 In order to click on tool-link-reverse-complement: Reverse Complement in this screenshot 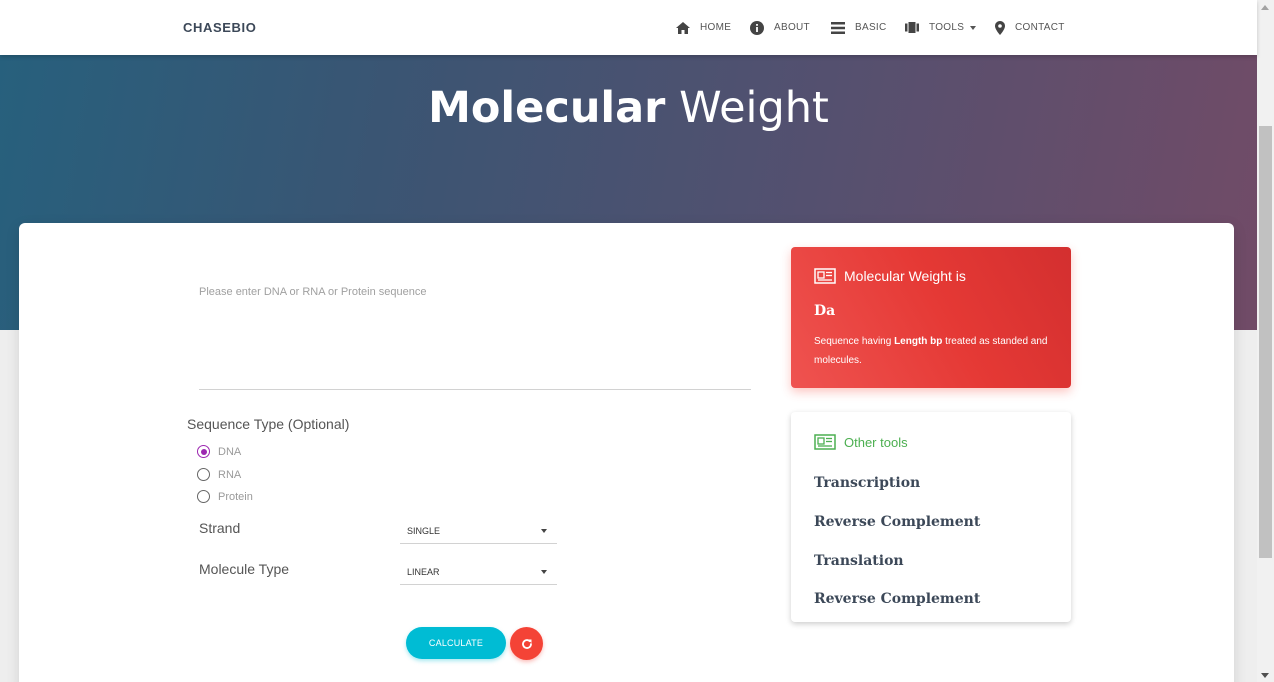, I will do `click(897, 522)`.